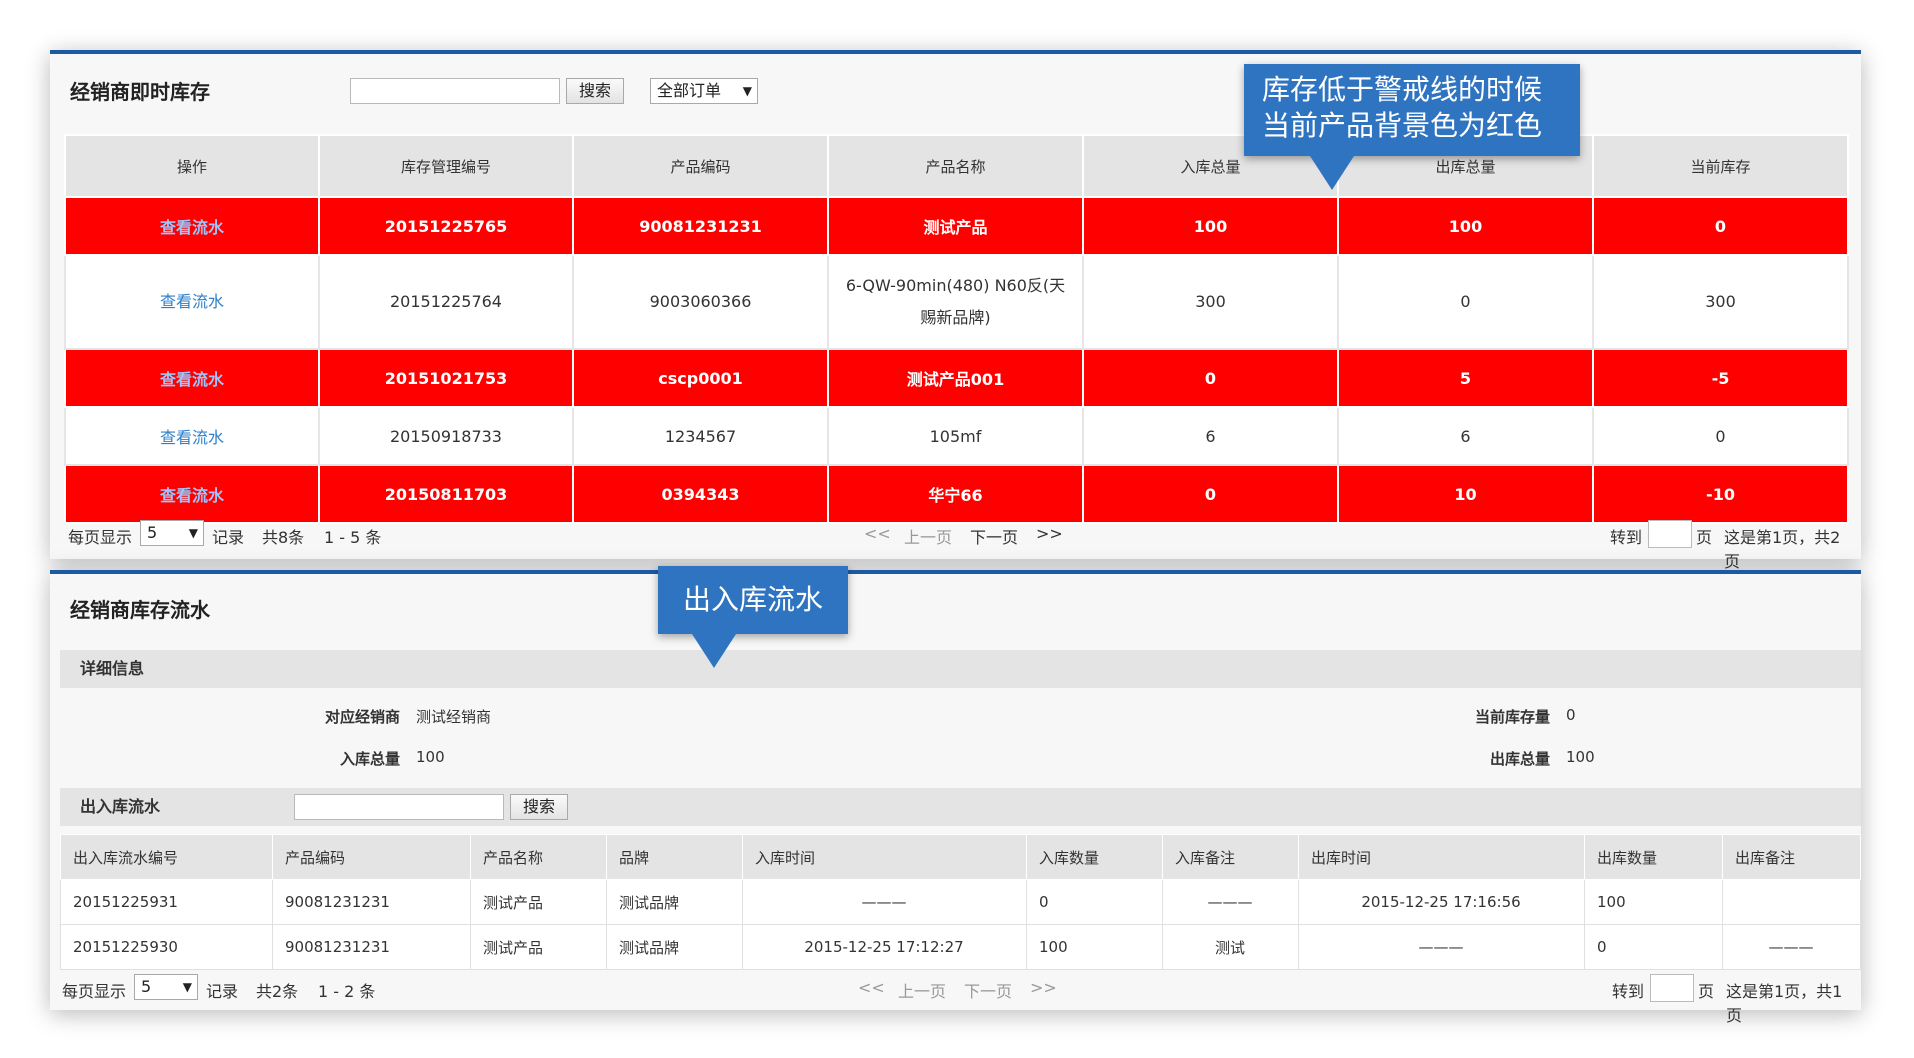  I want to click on dealer-label: 对应经销商, so click(362, 717).